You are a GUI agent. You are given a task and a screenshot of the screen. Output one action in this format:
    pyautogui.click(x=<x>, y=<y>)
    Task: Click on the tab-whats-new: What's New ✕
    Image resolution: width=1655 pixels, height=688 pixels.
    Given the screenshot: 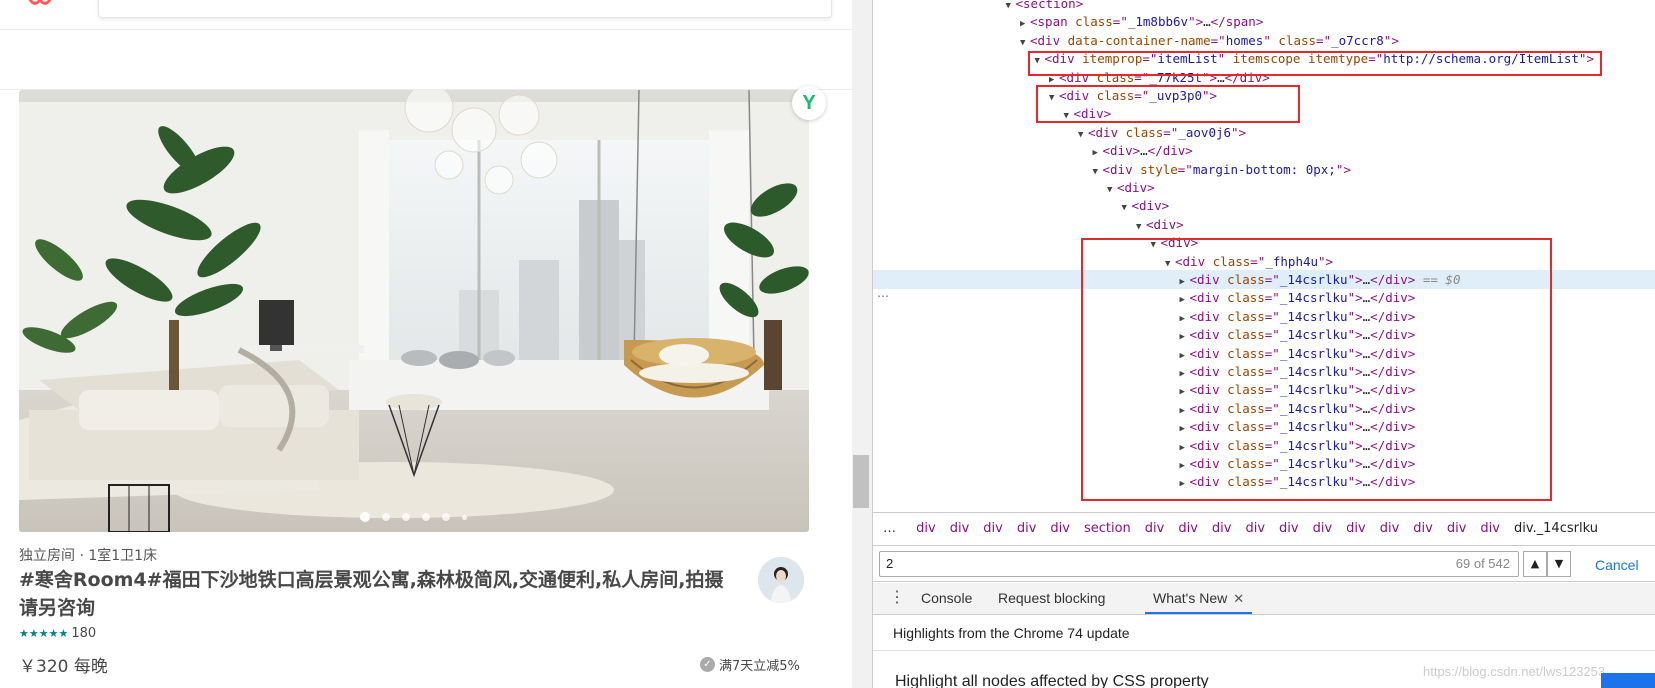 What is the action you would take?
    pyautogui.click(x=1199, y=598)
    